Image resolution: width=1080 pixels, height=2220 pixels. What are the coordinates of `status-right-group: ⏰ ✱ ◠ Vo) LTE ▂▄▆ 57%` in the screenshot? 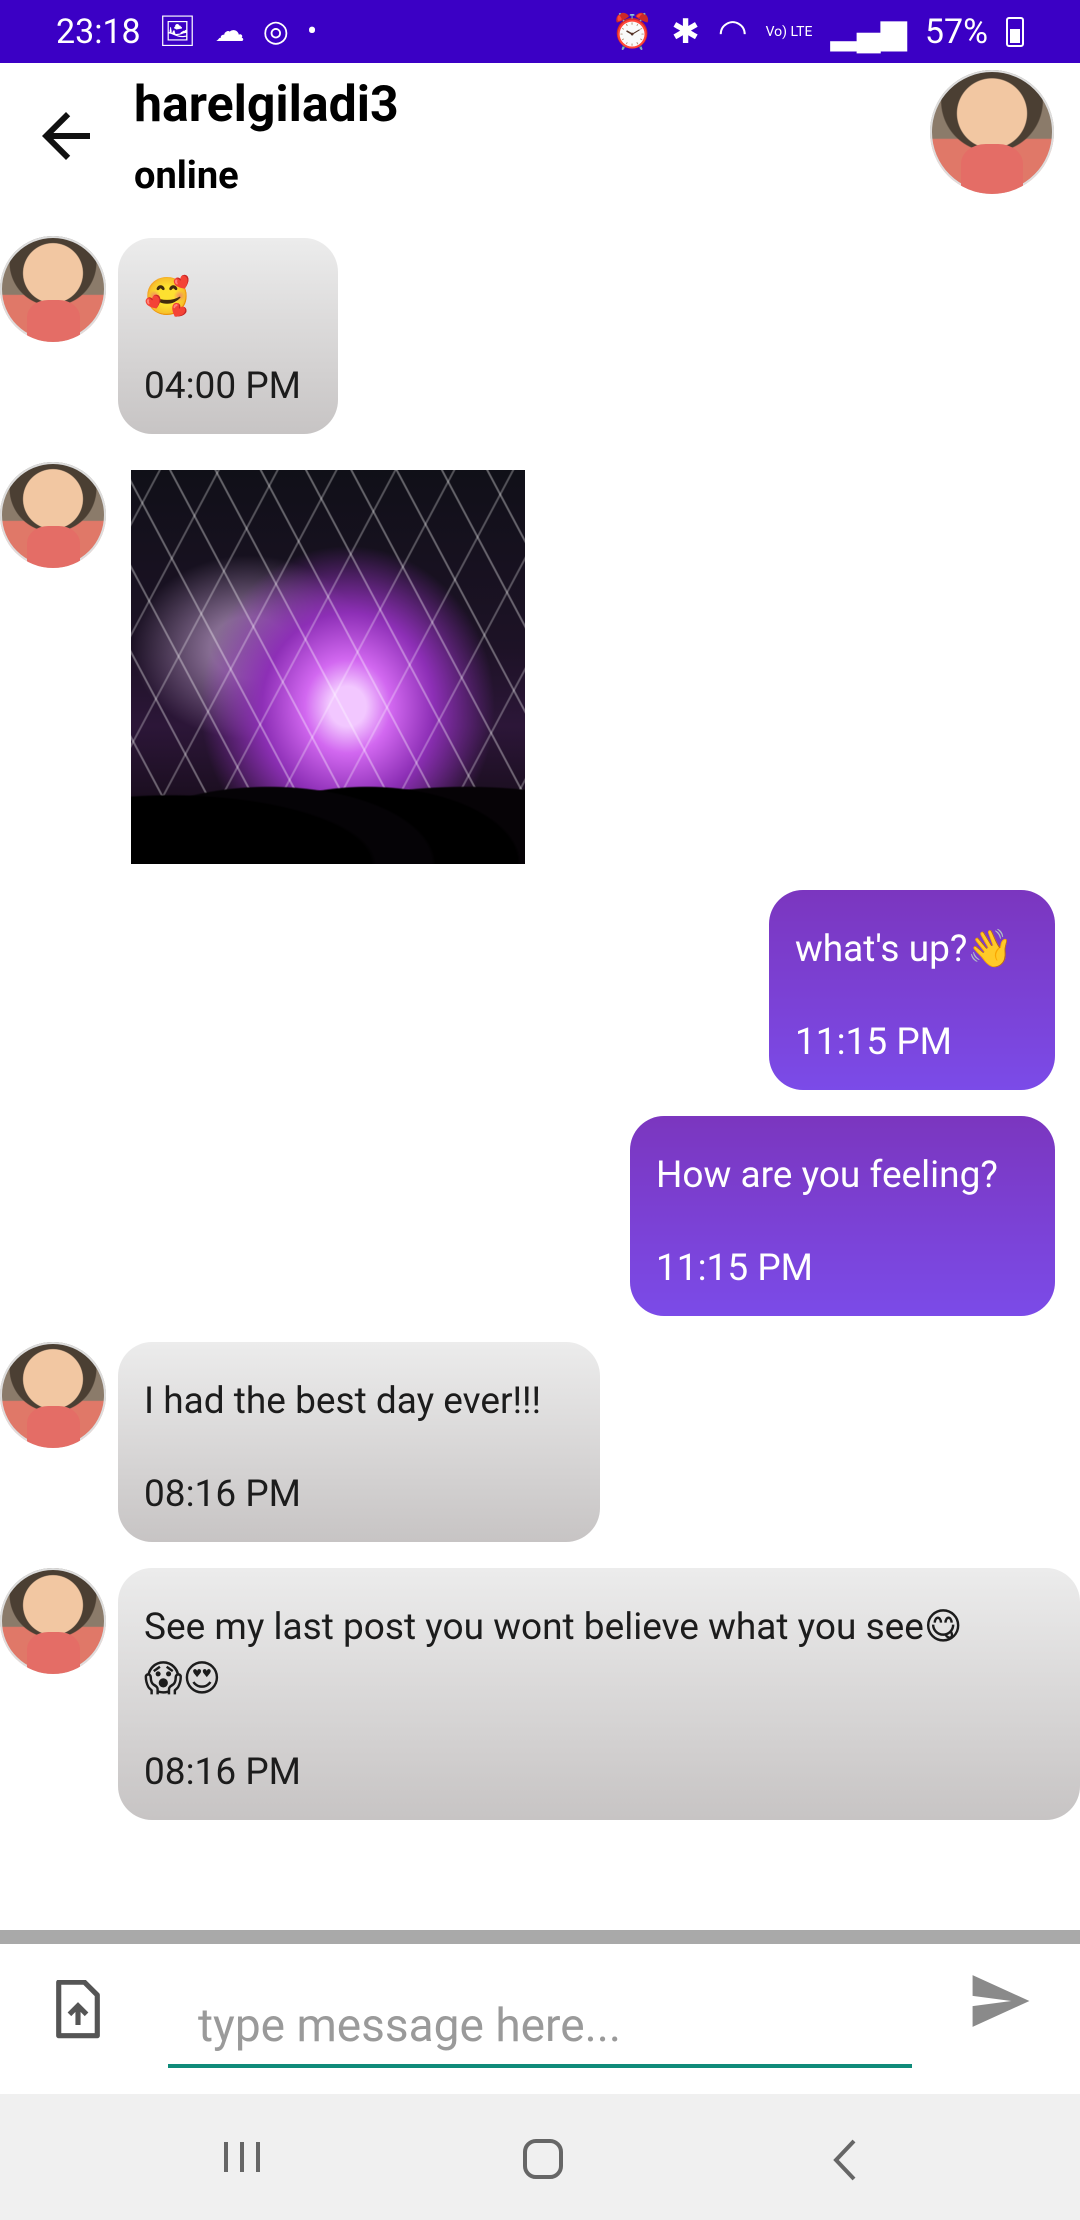 It's located at (817, 32).